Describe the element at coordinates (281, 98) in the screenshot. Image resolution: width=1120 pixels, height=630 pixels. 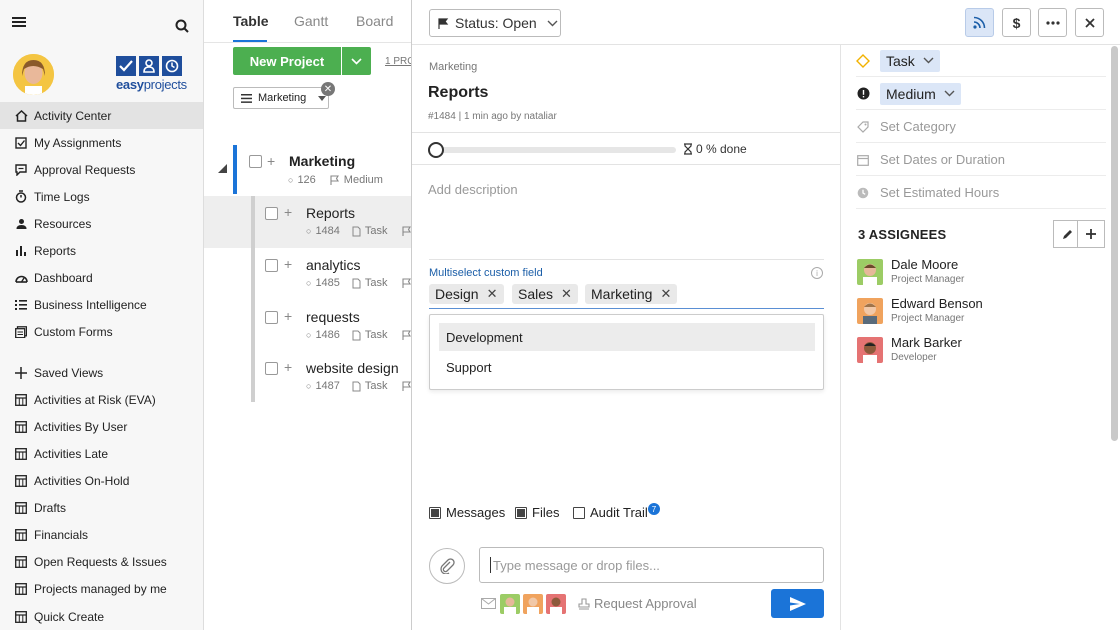
I see `filter-chip: Marketing` at that location.